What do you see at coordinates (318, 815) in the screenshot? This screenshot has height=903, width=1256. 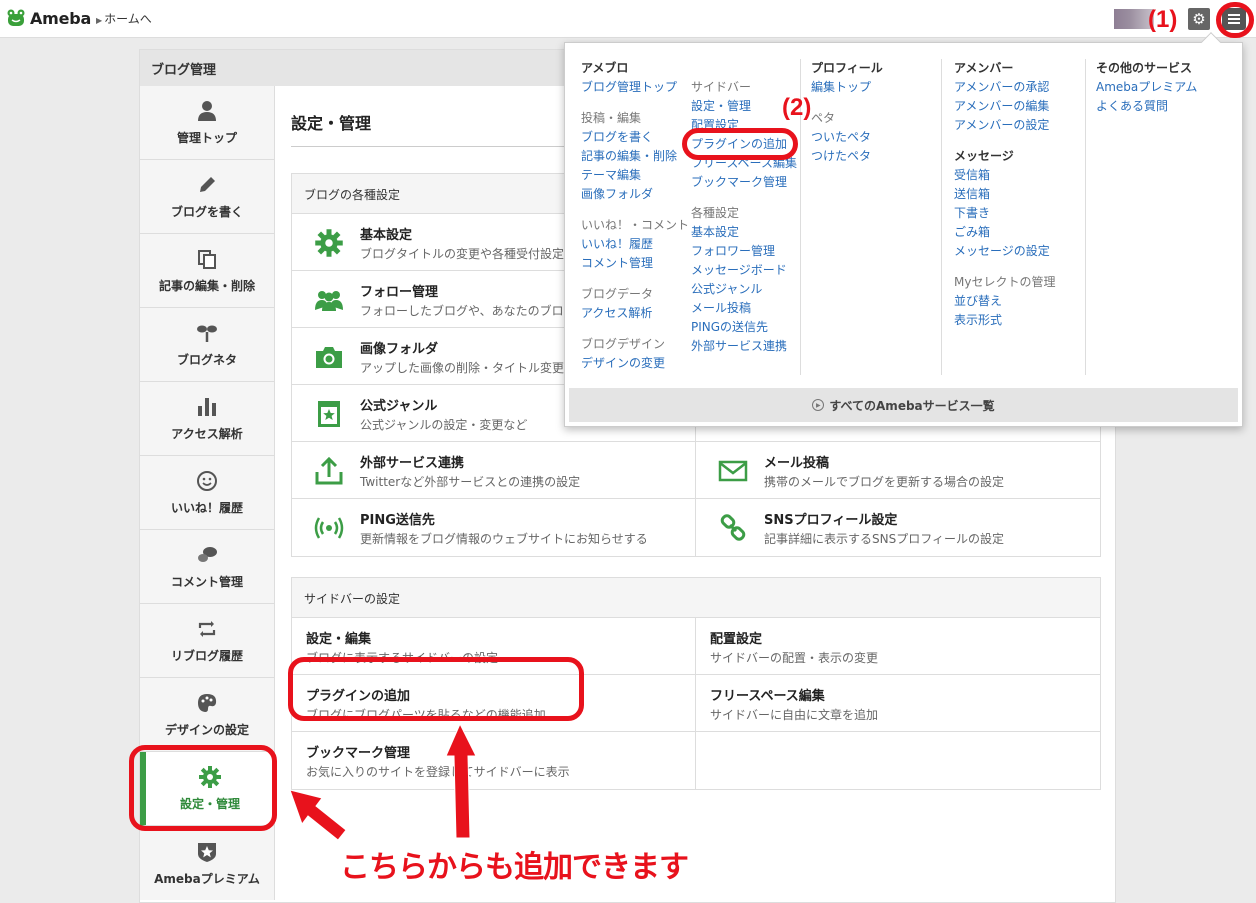 I see `arrow-up-left-icon` at bounding box center [318, 815].